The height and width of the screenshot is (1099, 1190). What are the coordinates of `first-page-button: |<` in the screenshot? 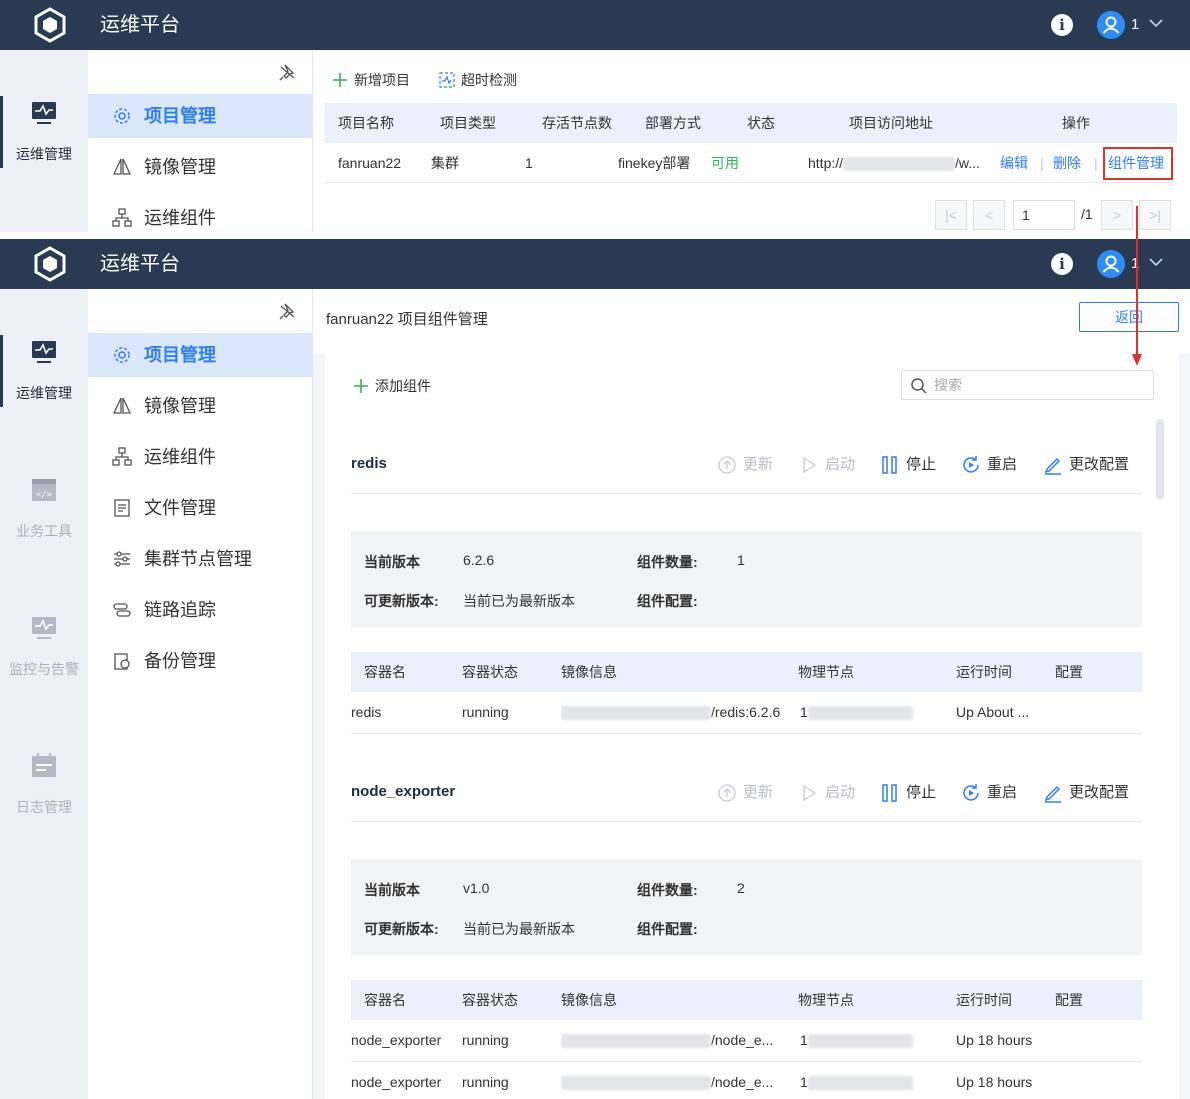 It's located at (951, 215).